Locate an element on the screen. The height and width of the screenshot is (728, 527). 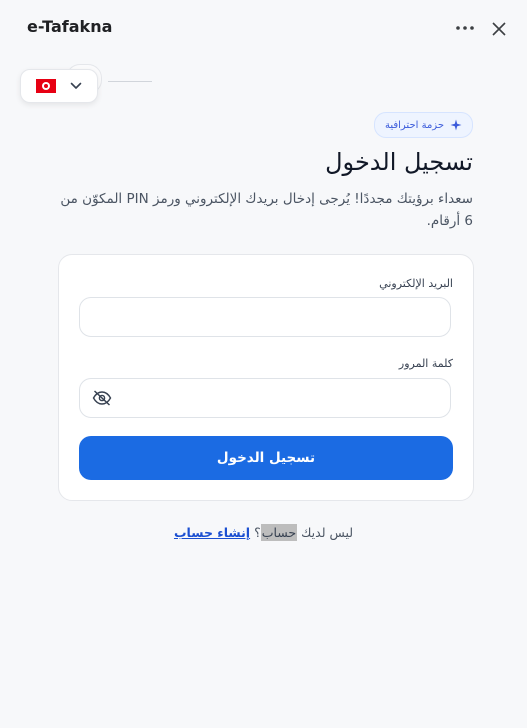
more-dots-icon is located at coordinates (465, 28).